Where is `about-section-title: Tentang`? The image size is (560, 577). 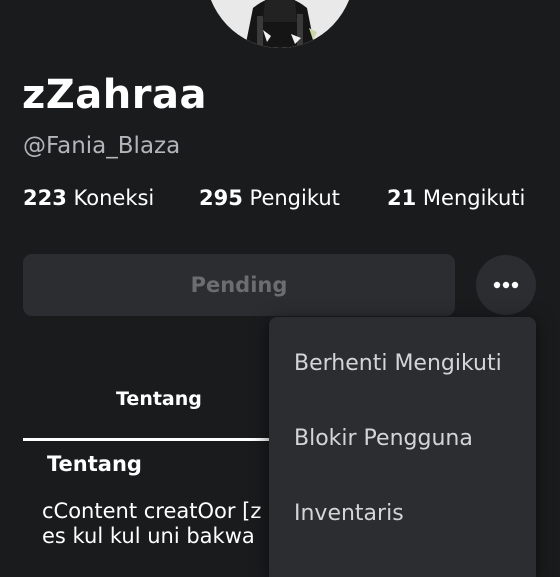 about-section-title: Tentang is located at coordinates (94, 464).